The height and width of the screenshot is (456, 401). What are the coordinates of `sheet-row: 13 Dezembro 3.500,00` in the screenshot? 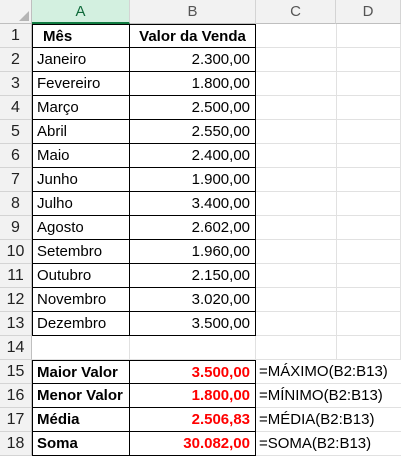 It's located at (200, 324).